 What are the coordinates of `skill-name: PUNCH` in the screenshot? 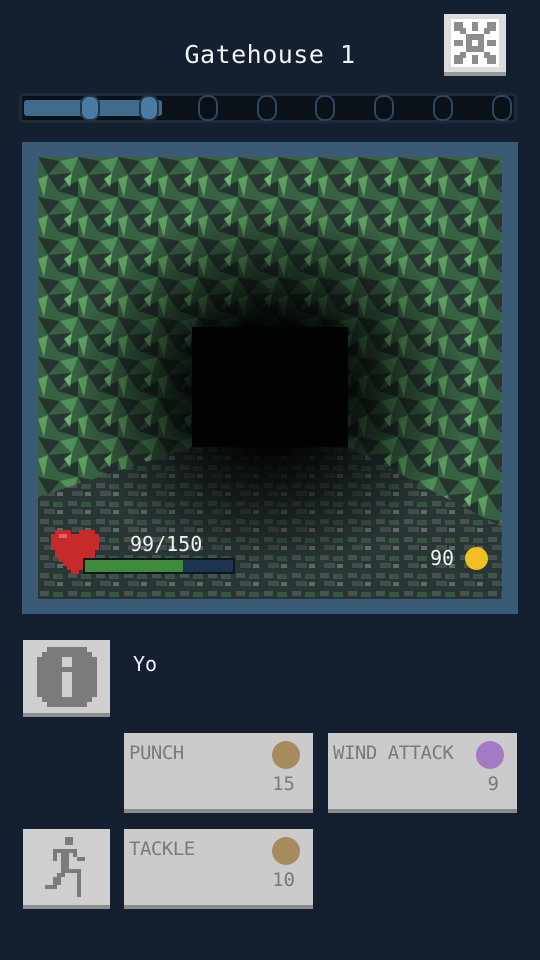 It's located at (156, 753).